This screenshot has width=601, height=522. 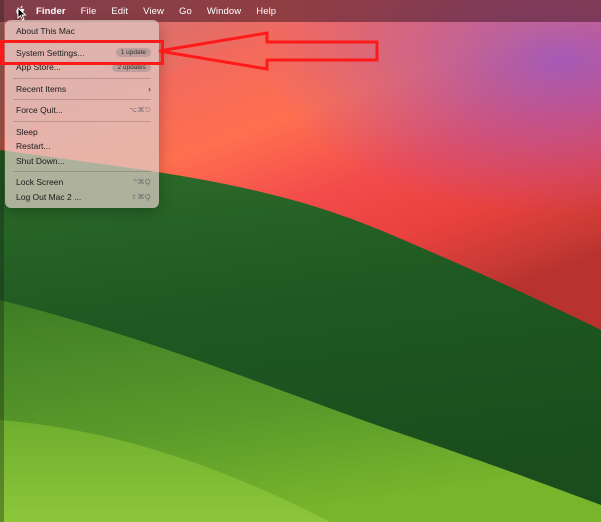 What do you see at coordinates (149, 88) in the screenshot?
I see `chevron-right-icon: ›` at bounding box center [149, 88].